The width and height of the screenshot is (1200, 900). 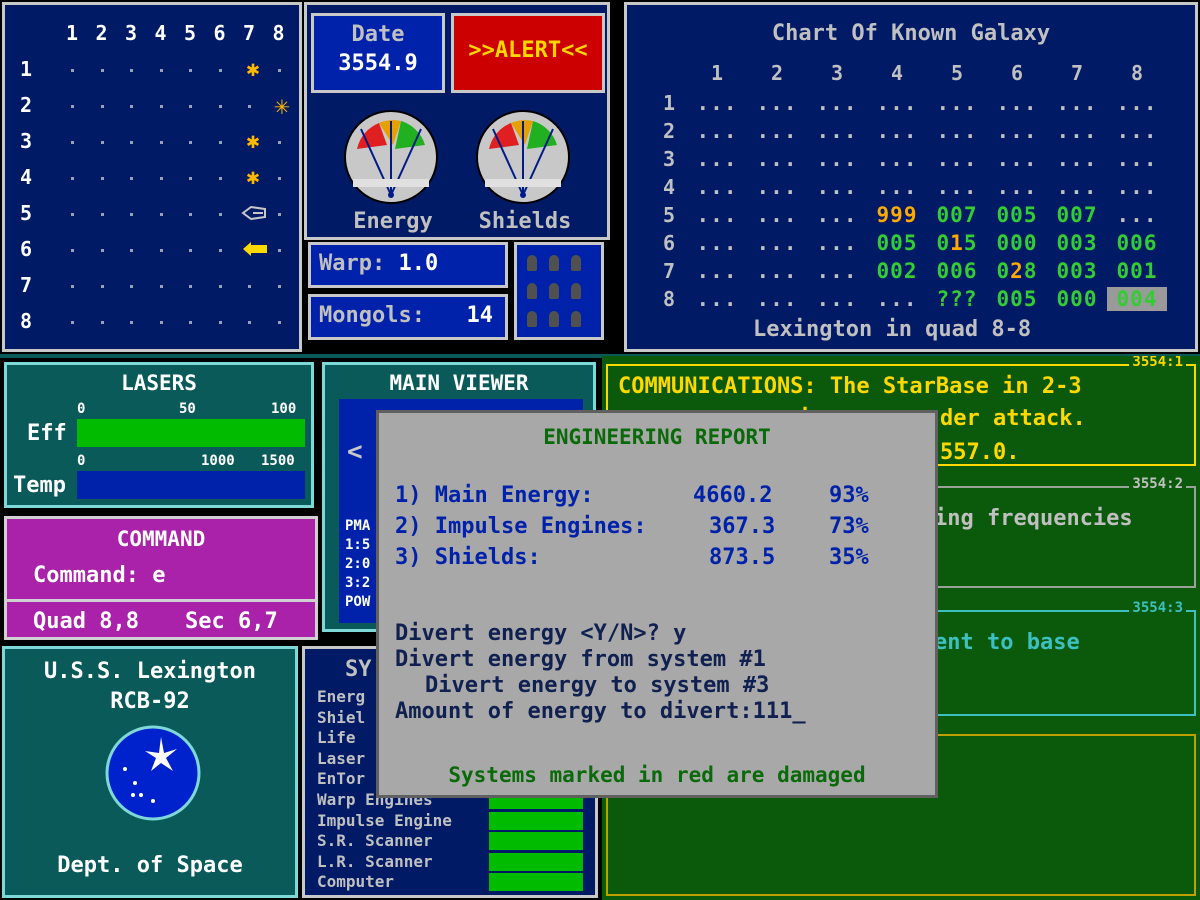 What do you see at coordinates (1017, 271) in the screenshot?
I see `galaxy-cell: 028` at bounding box center [1017, 271].